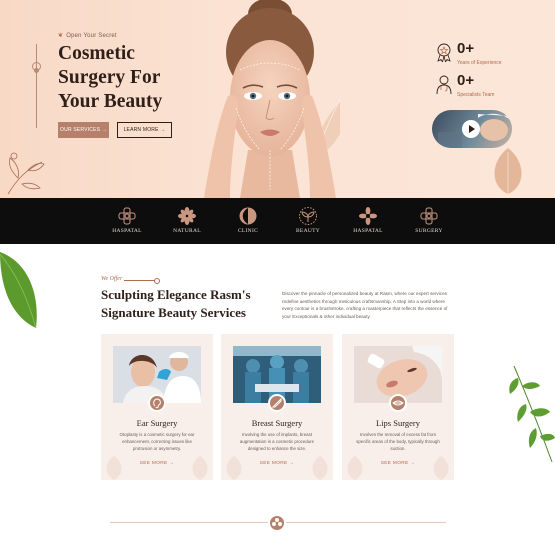 This screenshot has width=555, height=560. I want to click on headline-line: Cosmetic, so click(96, 53).